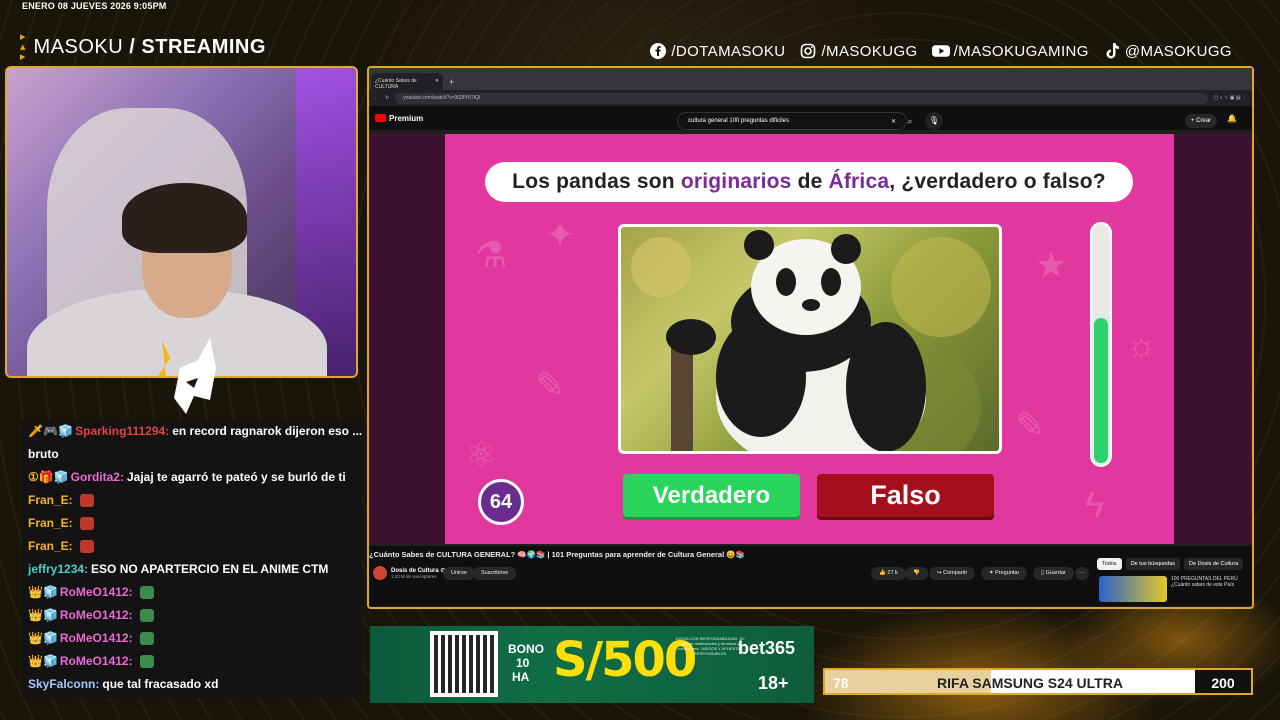 Image resolution: width=1280 pixels, height=720 pixels. I want to click on share-label: Compartir, so click(955, 573).